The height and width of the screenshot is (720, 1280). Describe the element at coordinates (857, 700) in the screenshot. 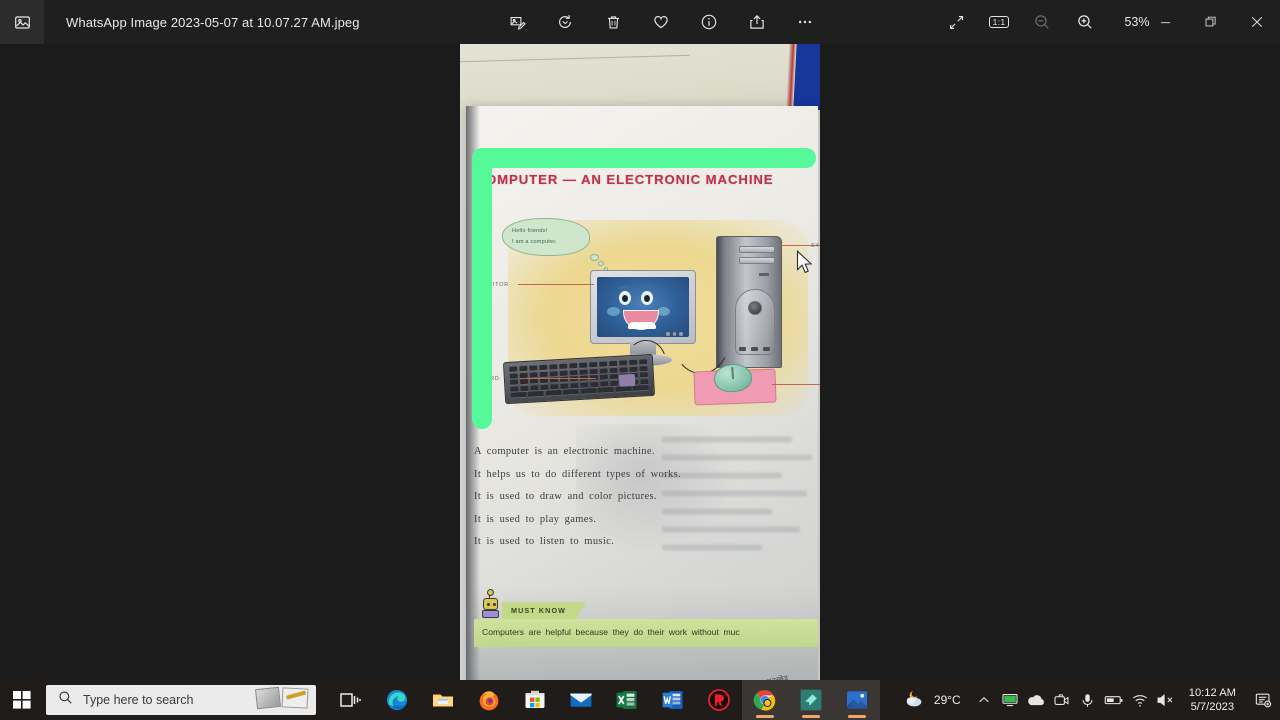

I see `taskbar-photos` at that location.